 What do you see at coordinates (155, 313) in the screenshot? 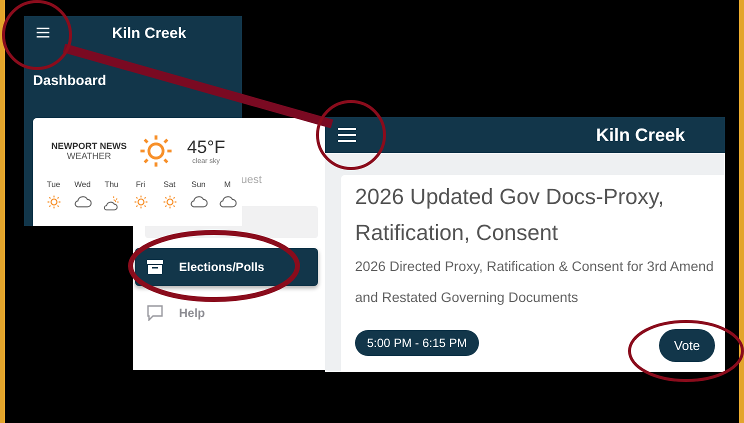
I see `chat-bubble-icon` at bounding box center [155, 313].